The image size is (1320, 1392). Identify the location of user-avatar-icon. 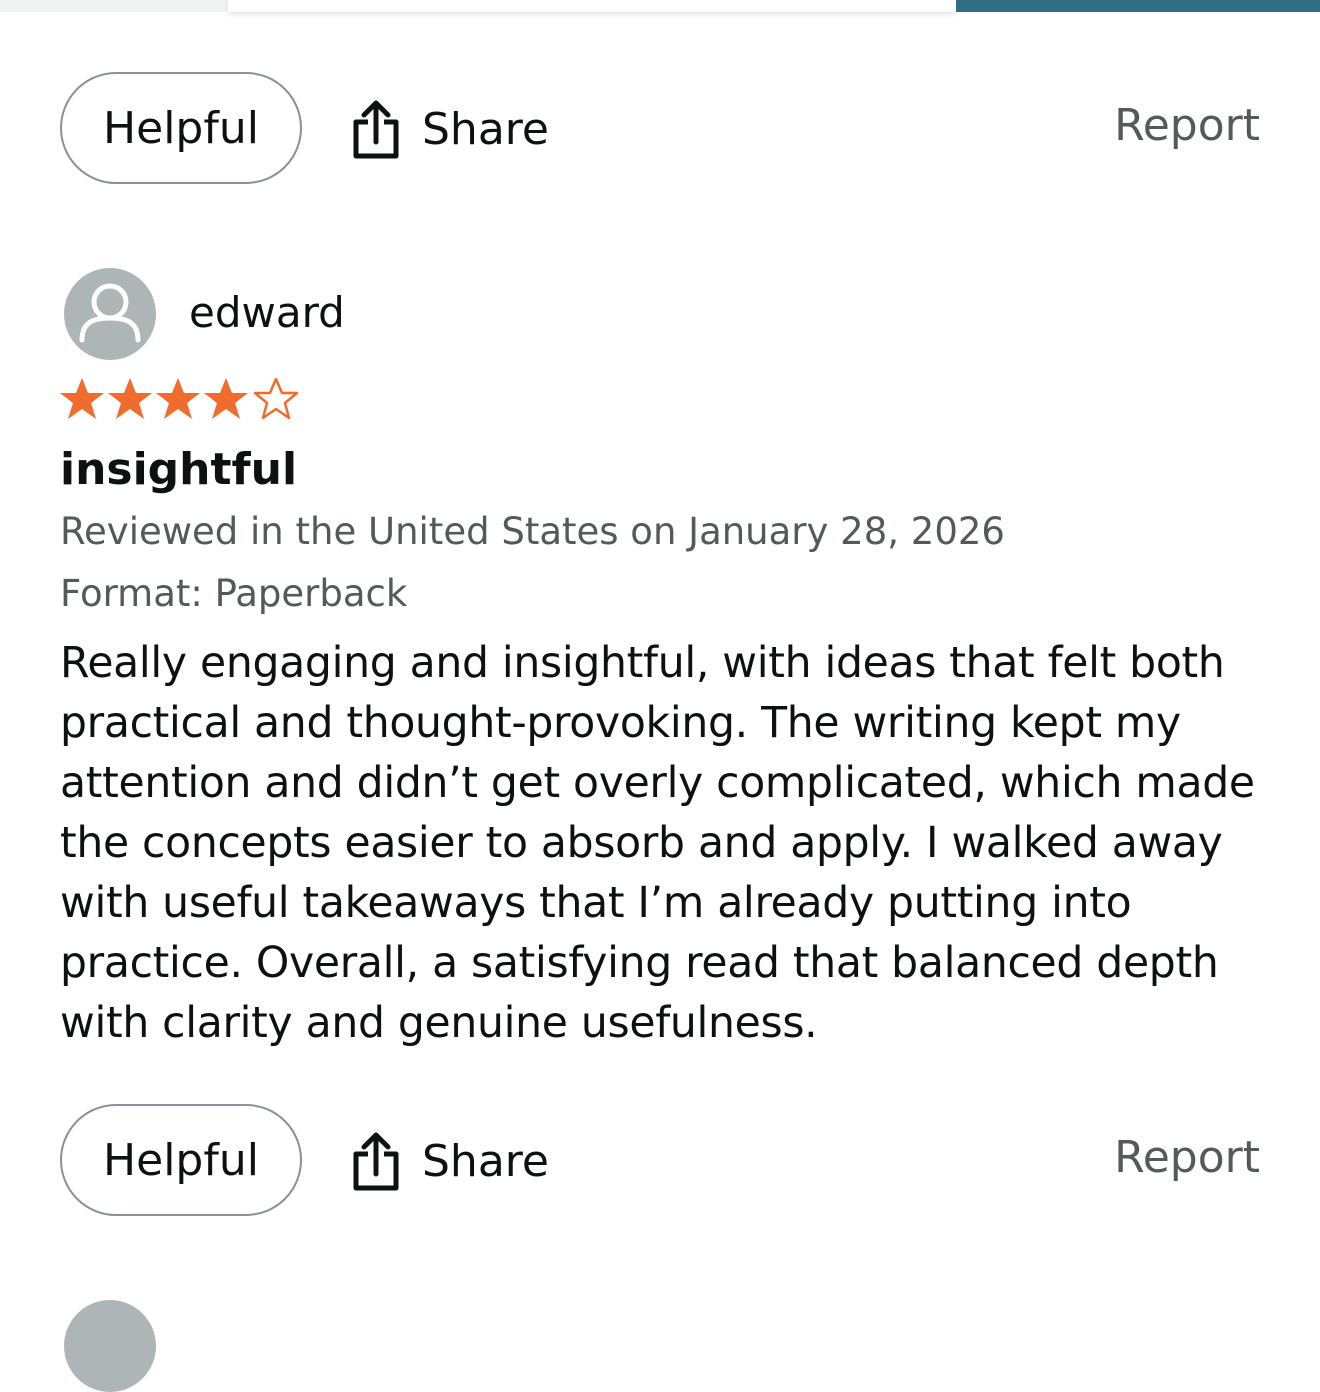
(110, 314).